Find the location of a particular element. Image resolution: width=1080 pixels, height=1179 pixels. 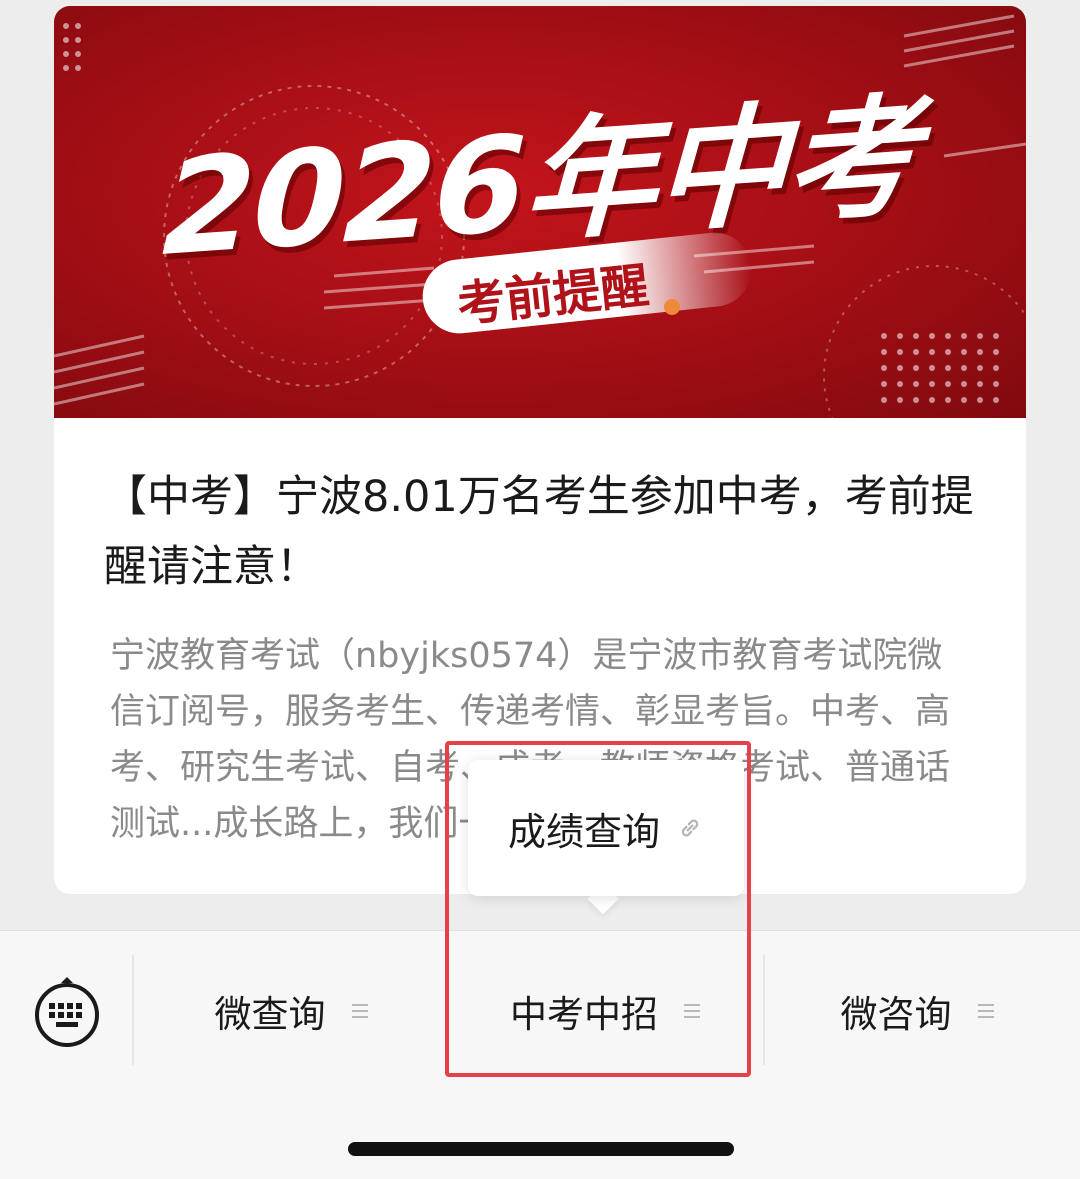

menu-item-zhongkao-zhongzhao: 中考中招 is located at coordinates (605, 1011).